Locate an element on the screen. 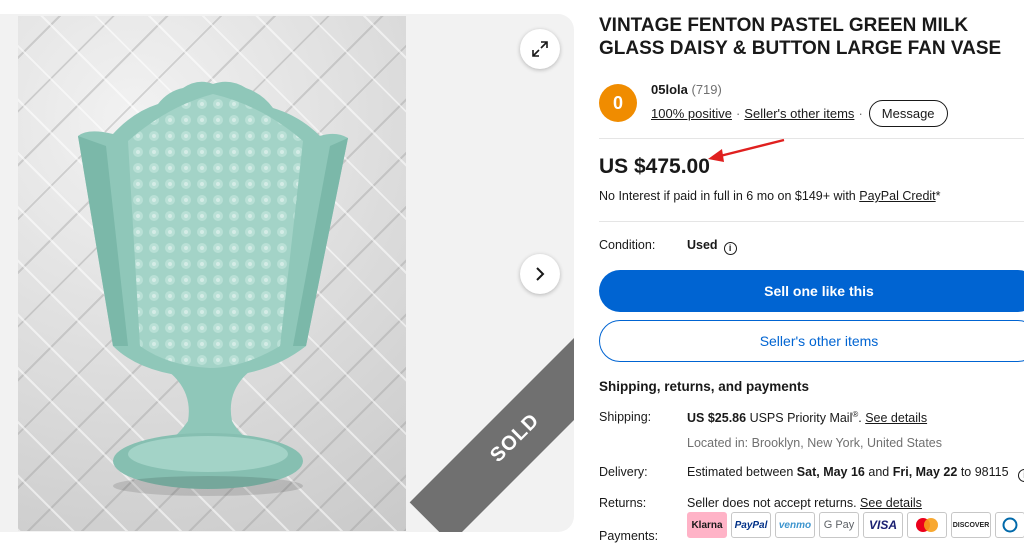 This screenshot has width=1024, height=555. next-image-button is located at coordinates (540, 274).